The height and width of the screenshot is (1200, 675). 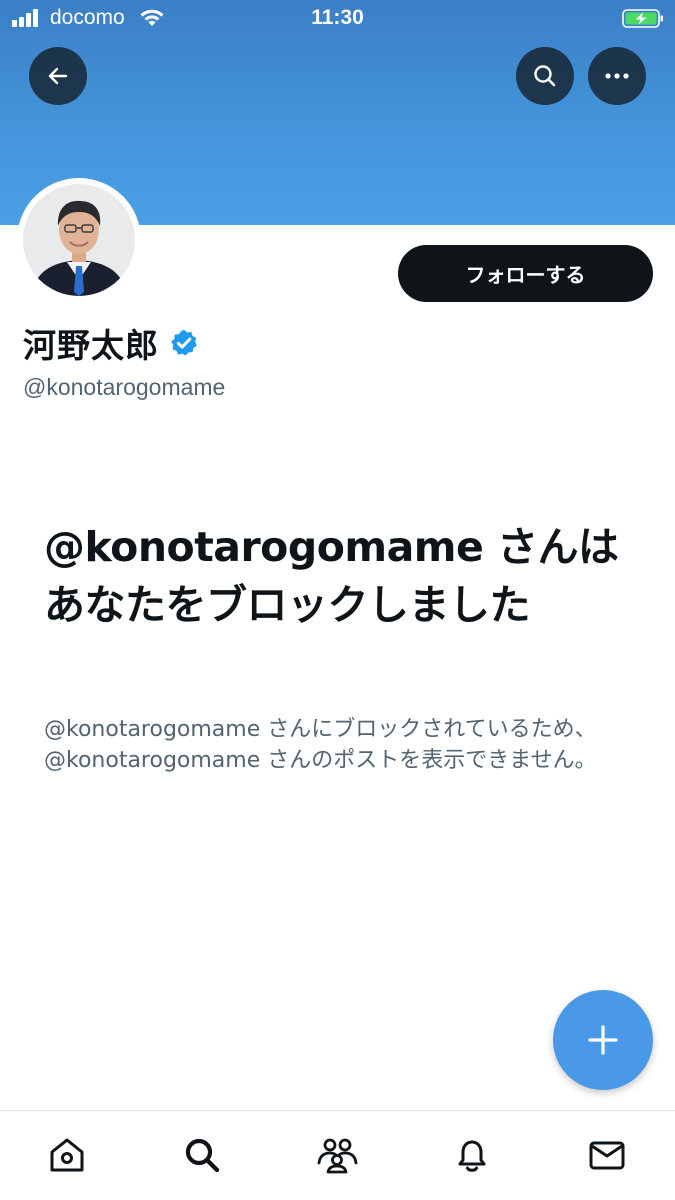 I want to click on battery-charging-icon, so click(x=642, y=18).